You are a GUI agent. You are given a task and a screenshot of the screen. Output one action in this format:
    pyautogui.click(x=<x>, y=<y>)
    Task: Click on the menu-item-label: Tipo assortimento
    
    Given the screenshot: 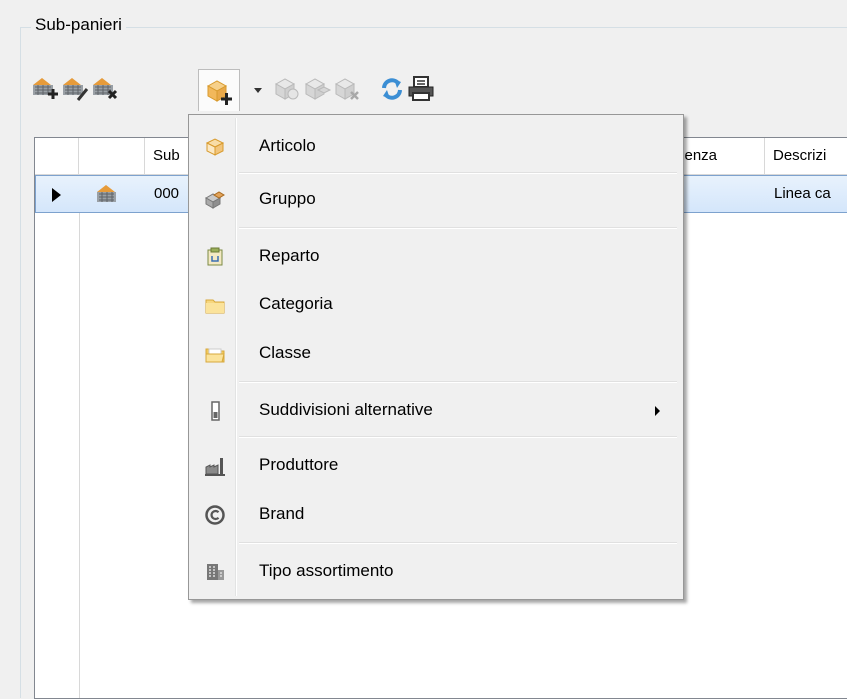 What is the action you would take?
    pyautogui.click(x=326, y=570)
    